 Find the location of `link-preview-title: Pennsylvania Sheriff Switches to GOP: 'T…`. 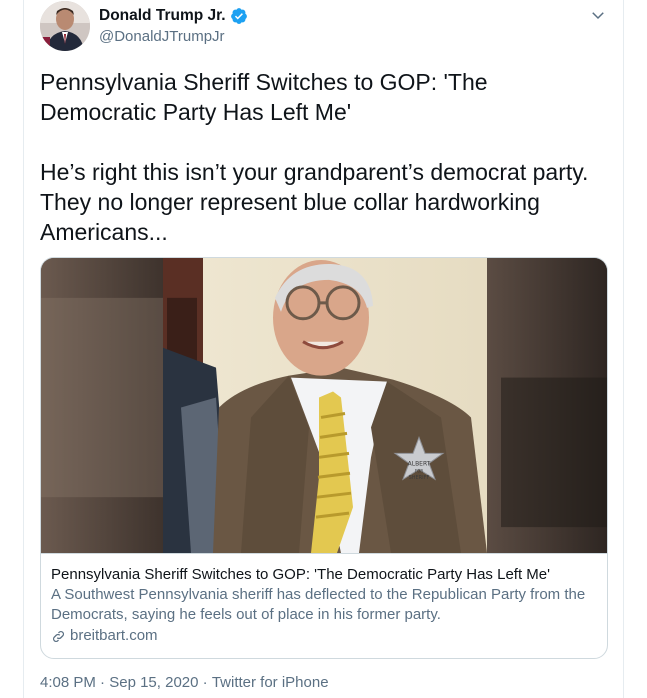

link-preview-title: Pennsylvania Sheriff Switches to GOP: 'T… is located at coordinates (300, 574).